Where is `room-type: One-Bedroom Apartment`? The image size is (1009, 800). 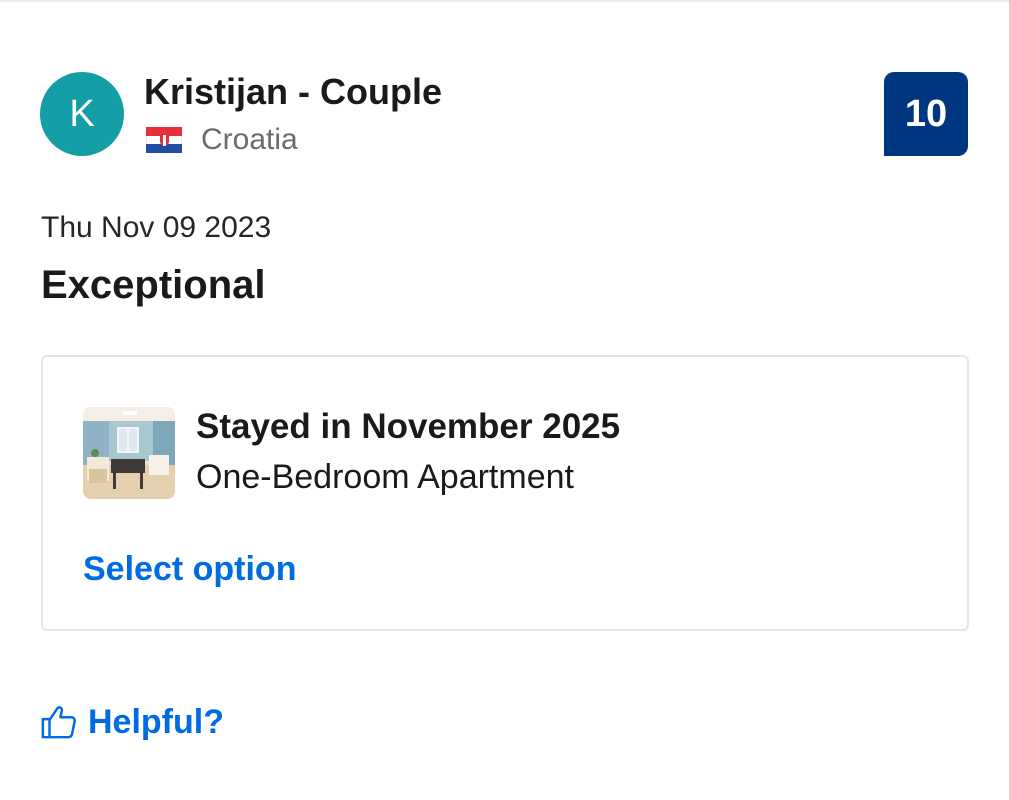
room-type: One-Bedroom Apartment is located at coordinates (385, 477).